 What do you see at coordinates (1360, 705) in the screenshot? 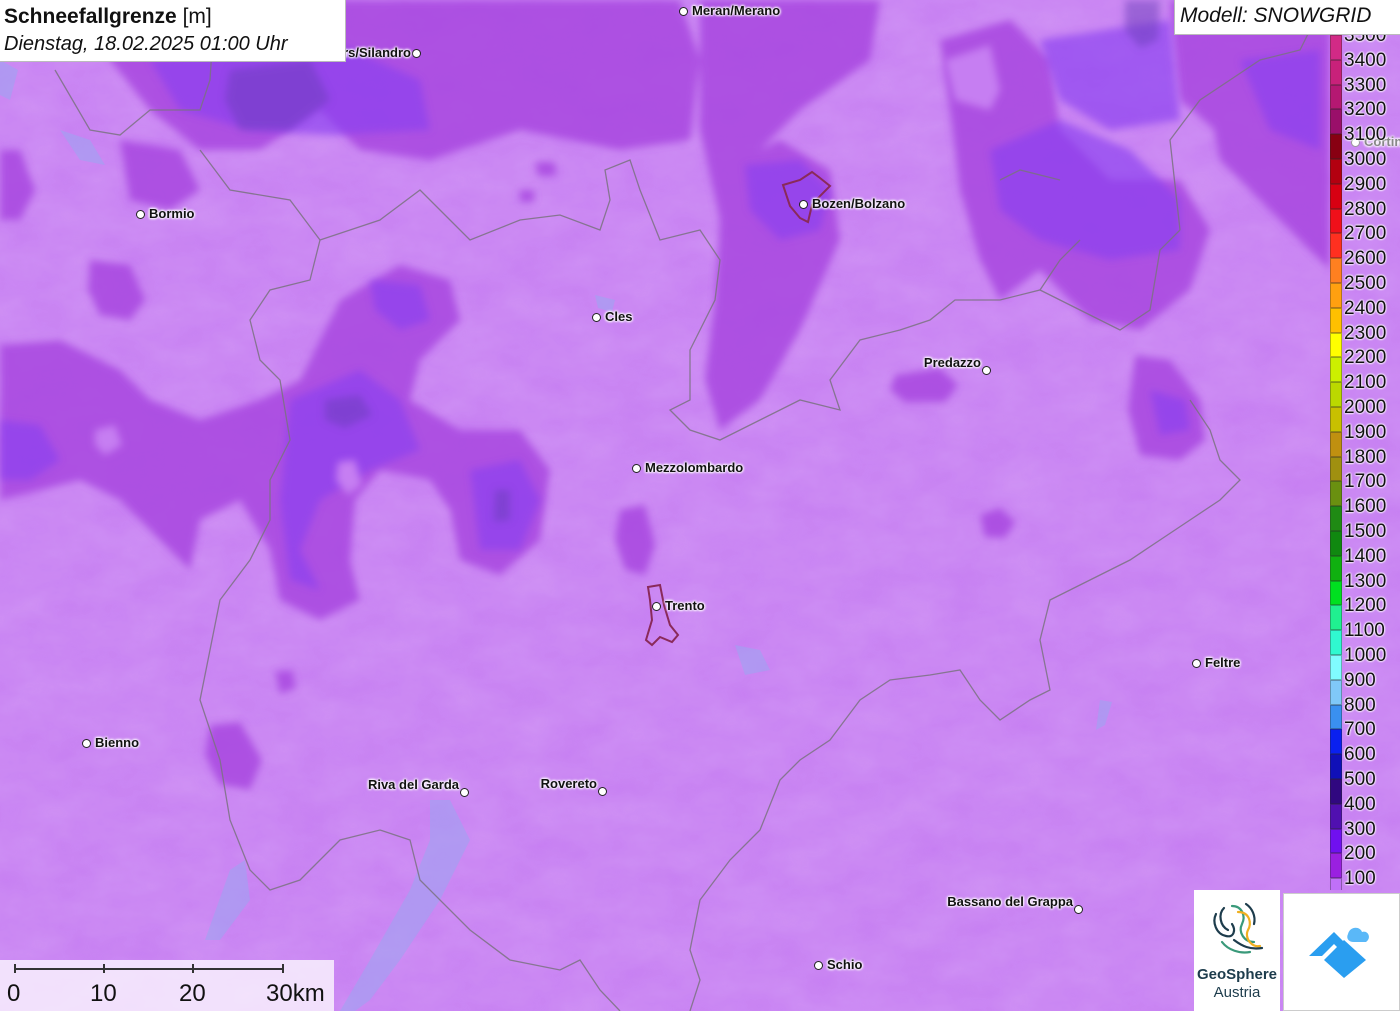
I see `legend-label: 800` at bounding box center [1360, 705].